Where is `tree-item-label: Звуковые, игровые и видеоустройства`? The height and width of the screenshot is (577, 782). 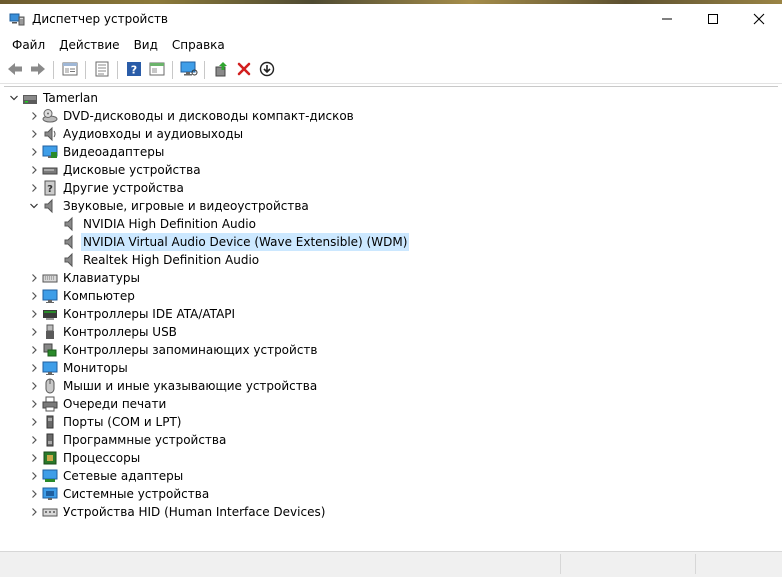
tree-item-label: Звуковые, игровые и видеоустройства is located at coordinates (186, 206).